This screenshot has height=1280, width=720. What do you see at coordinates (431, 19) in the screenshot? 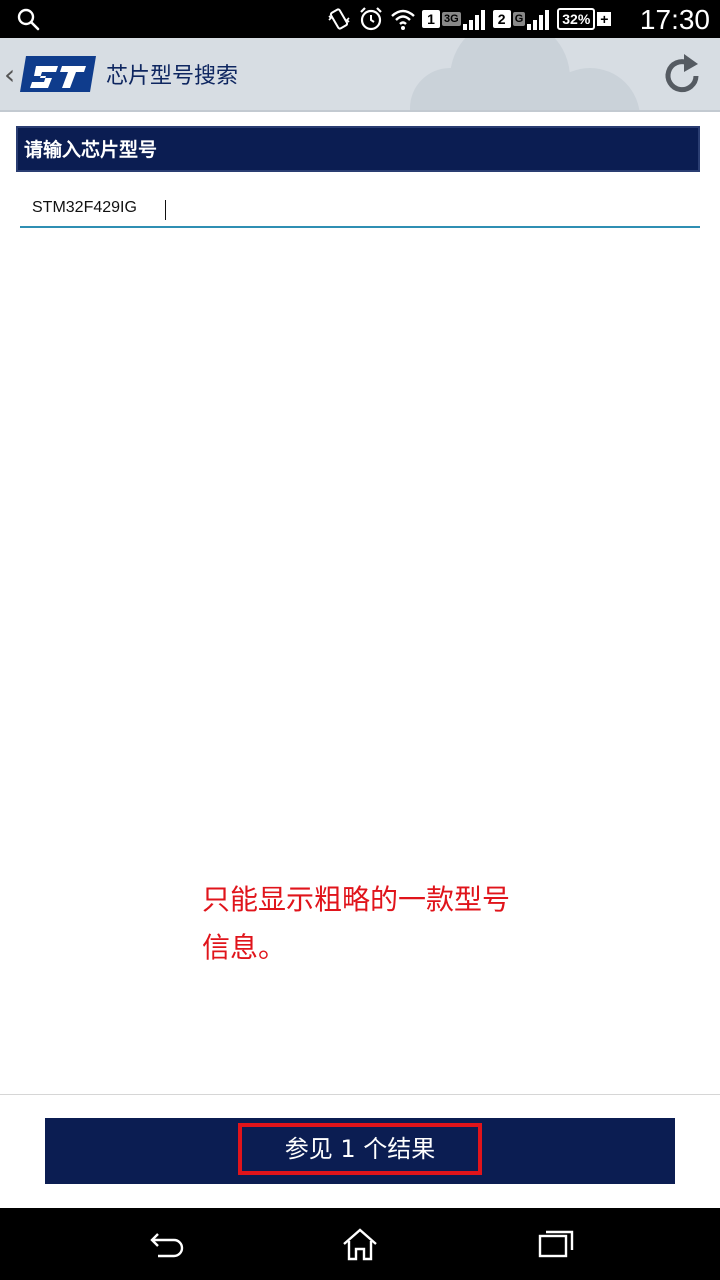
I see `sim1-label: 1` at bounding box center [431, 19].